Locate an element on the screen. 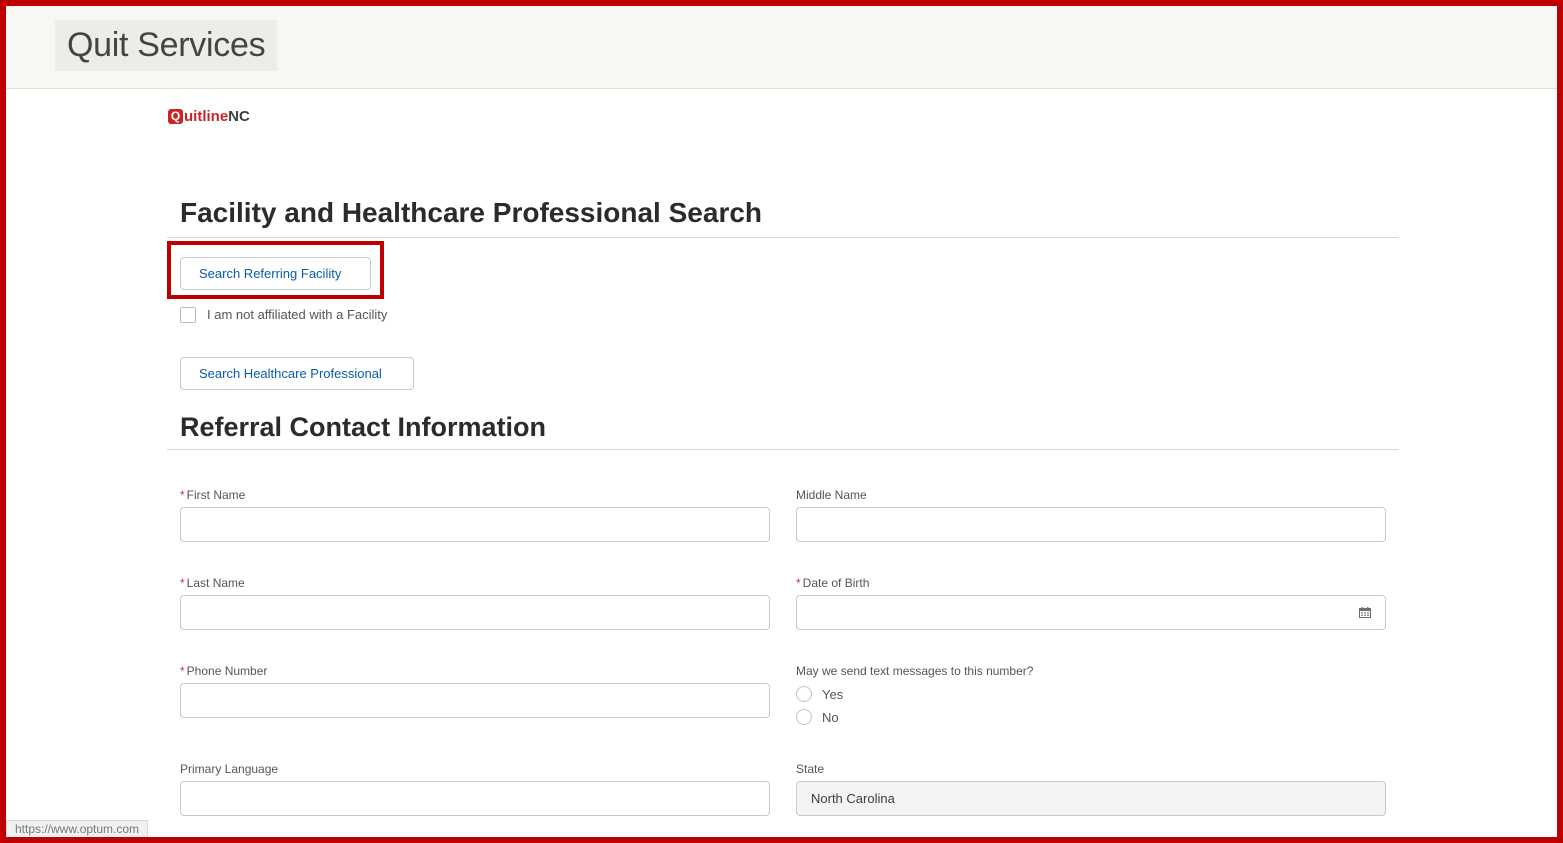  quitline-nc-logo: Q uitline NC is located at coordinates (209, 116).